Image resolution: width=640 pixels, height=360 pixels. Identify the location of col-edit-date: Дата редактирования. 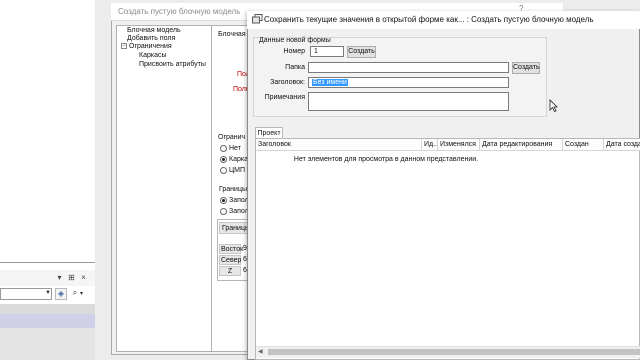
(521, 145).